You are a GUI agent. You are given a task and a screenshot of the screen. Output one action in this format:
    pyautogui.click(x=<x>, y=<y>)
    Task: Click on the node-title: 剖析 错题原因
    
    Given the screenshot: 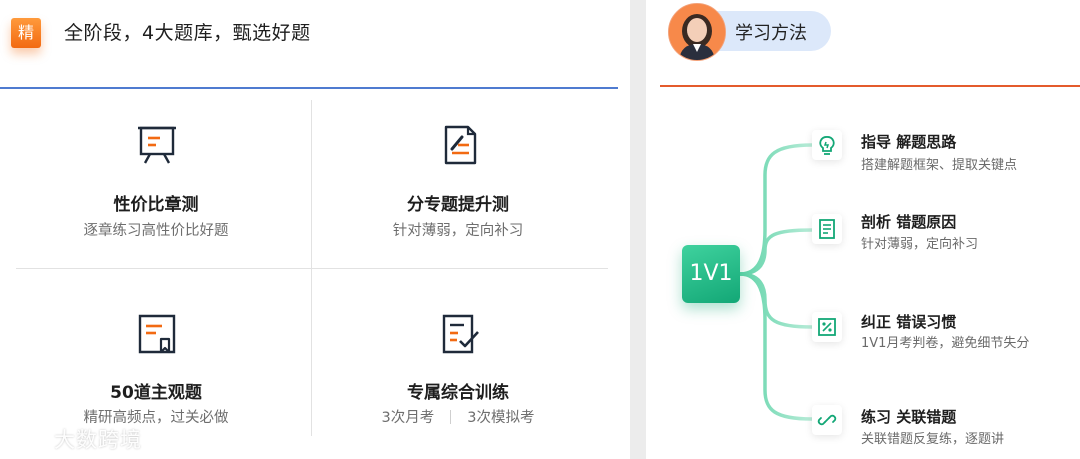 What is the action you would take?
    pyautogui.click(x=909, y=222)
    